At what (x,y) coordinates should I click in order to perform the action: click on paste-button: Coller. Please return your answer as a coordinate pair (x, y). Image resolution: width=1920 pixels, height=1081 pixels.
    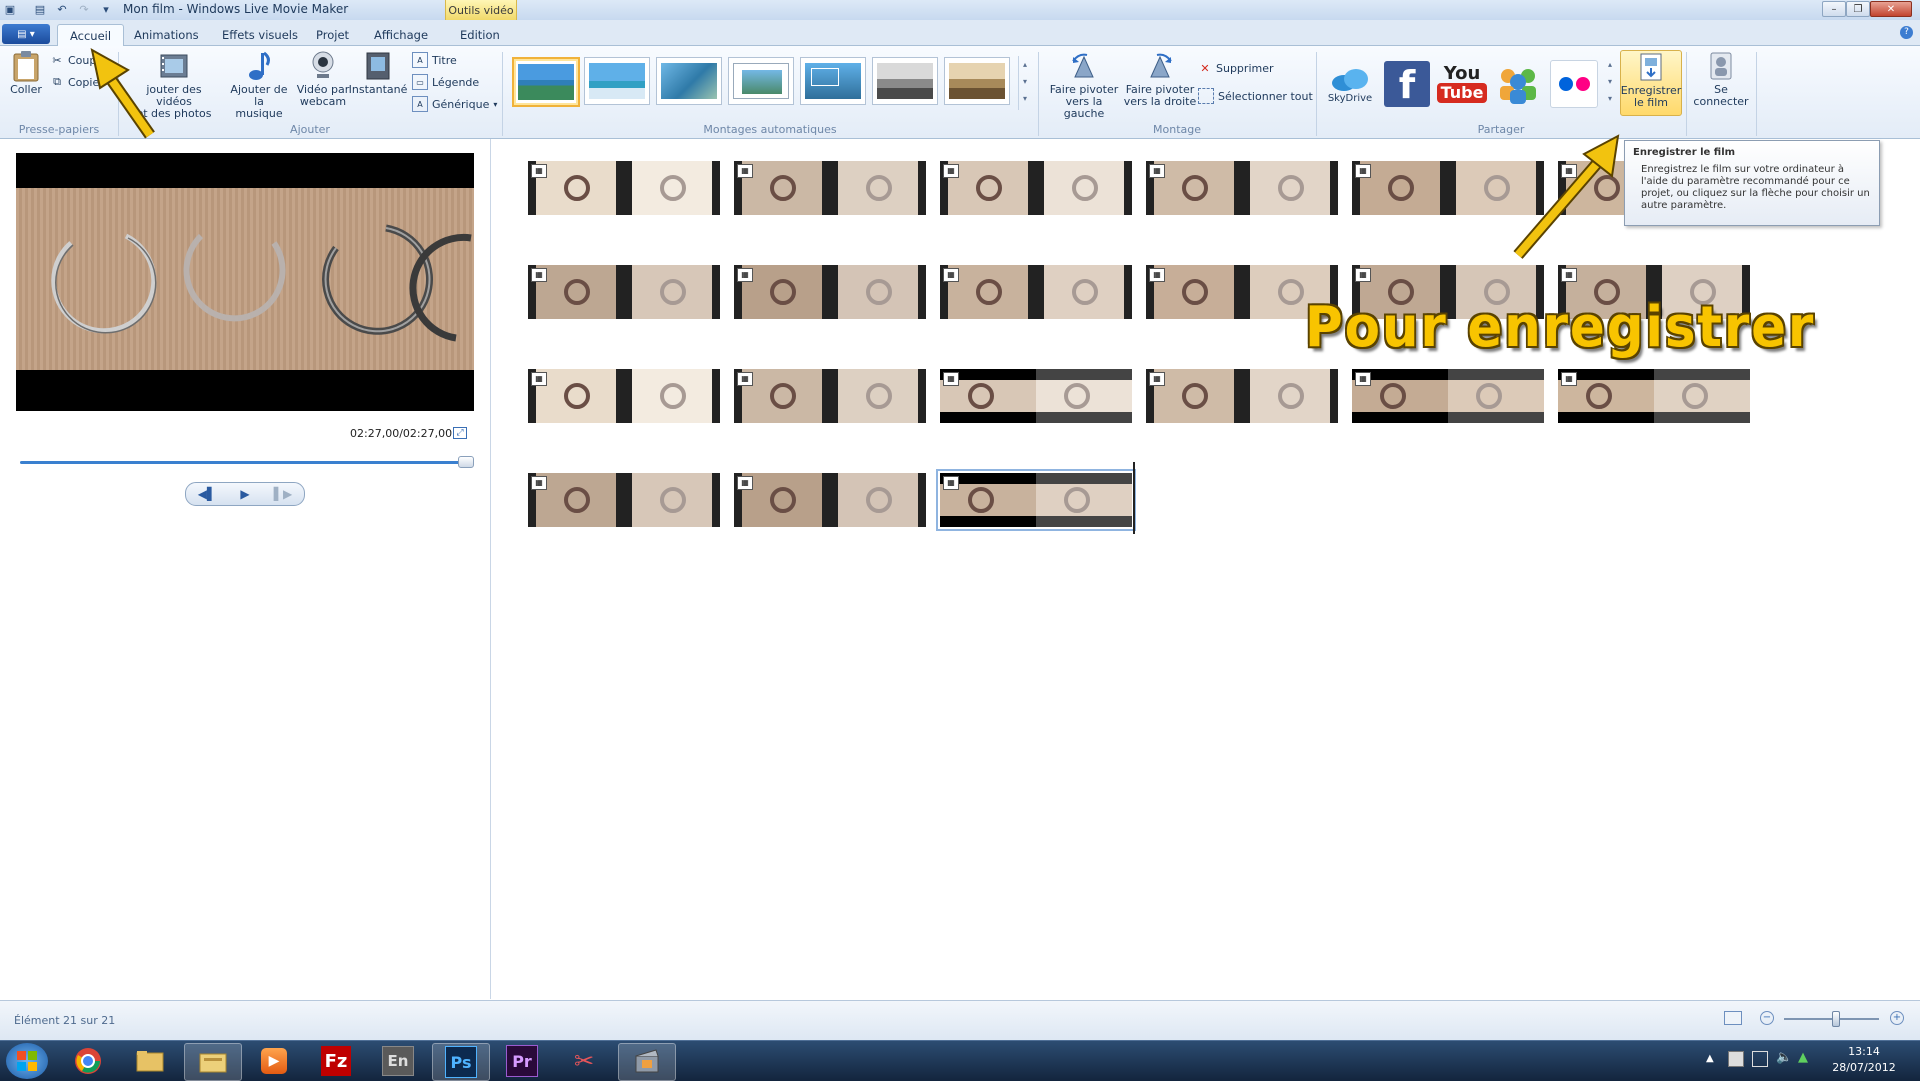
    Looking at the image, I should click on (26, 73).